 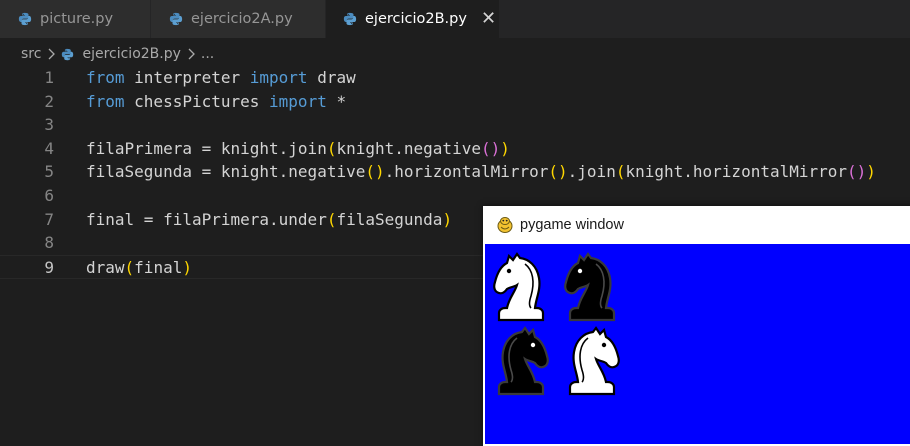 I want to click on knight-white-right-icon, so click(x=592, y=362).